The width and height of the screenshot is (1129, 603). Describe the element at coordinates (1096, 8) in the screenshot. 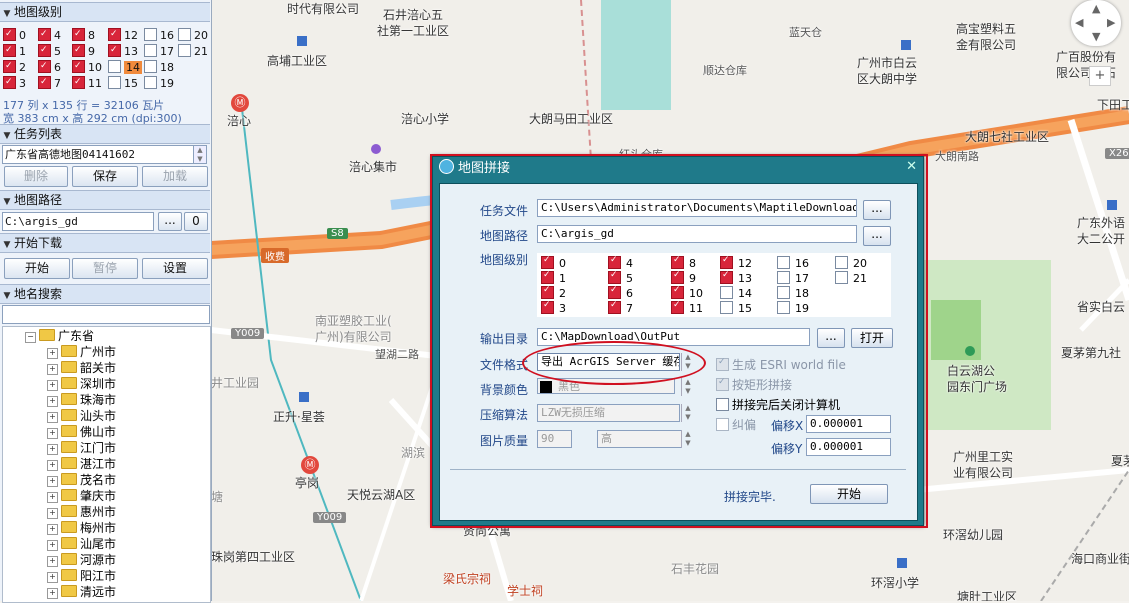

I see `pan-up-icon: ▲` at that location.